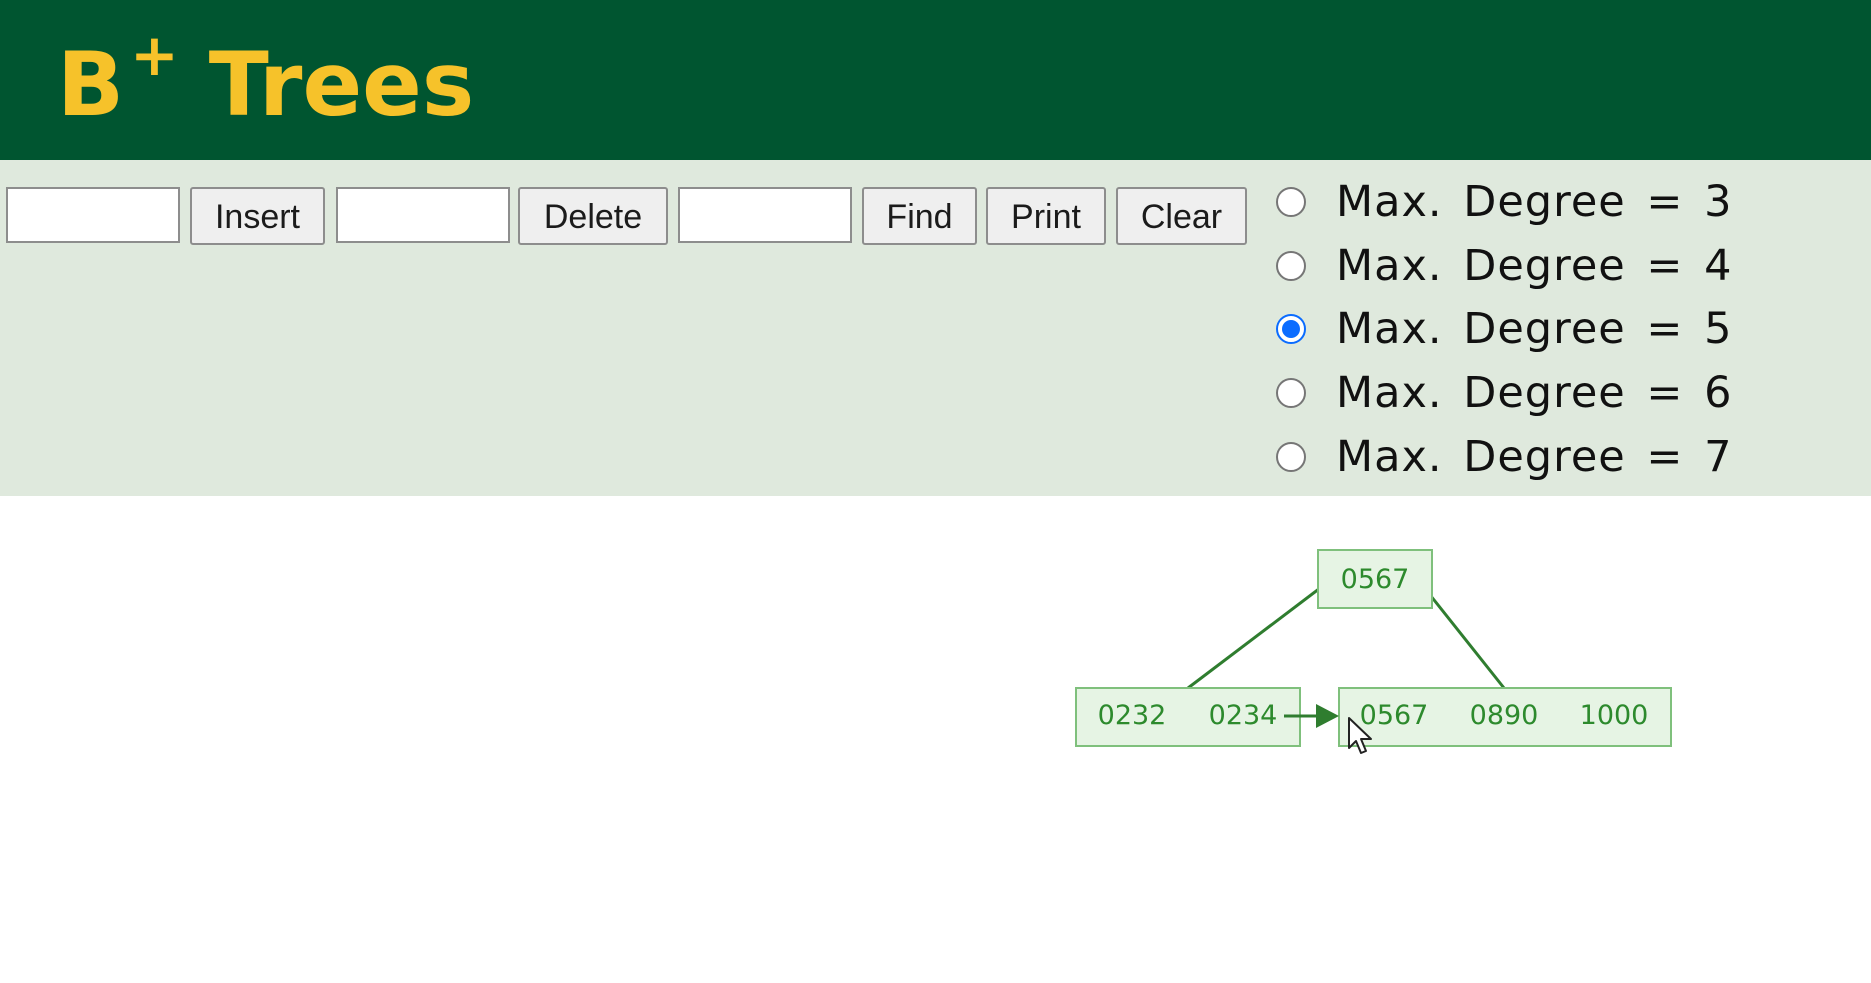 This screenshot has width=1871, height=983. What do you see at coordinates (1132, 715) in the screenshot?
I see `leaf-key: 0232` at bounding box center [1132, 715].